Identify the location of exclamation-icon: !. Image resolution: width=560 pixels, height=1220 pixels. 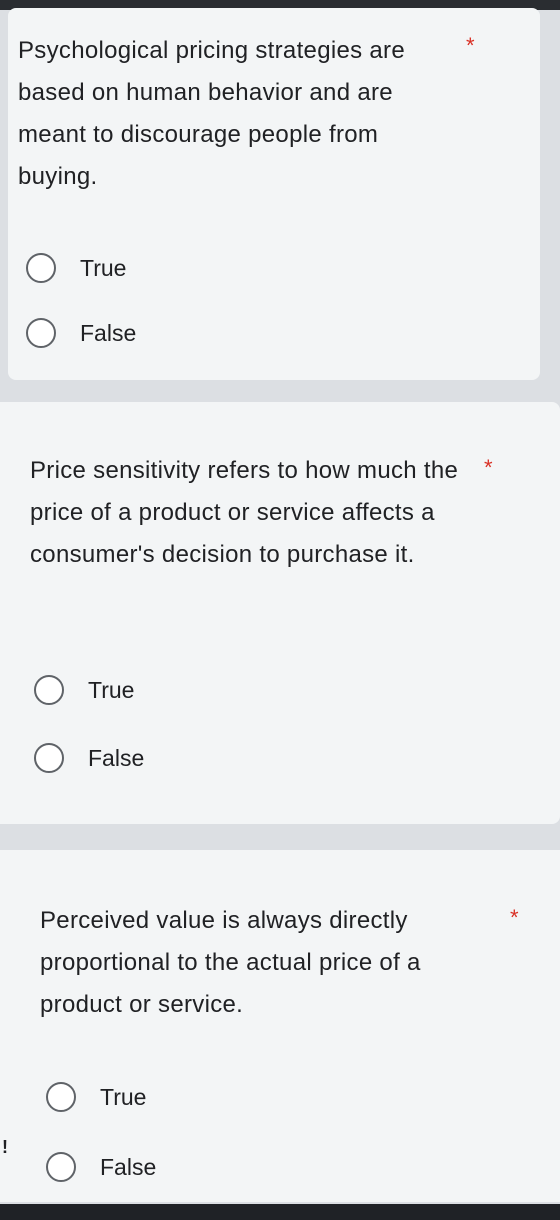
(5, 1147).